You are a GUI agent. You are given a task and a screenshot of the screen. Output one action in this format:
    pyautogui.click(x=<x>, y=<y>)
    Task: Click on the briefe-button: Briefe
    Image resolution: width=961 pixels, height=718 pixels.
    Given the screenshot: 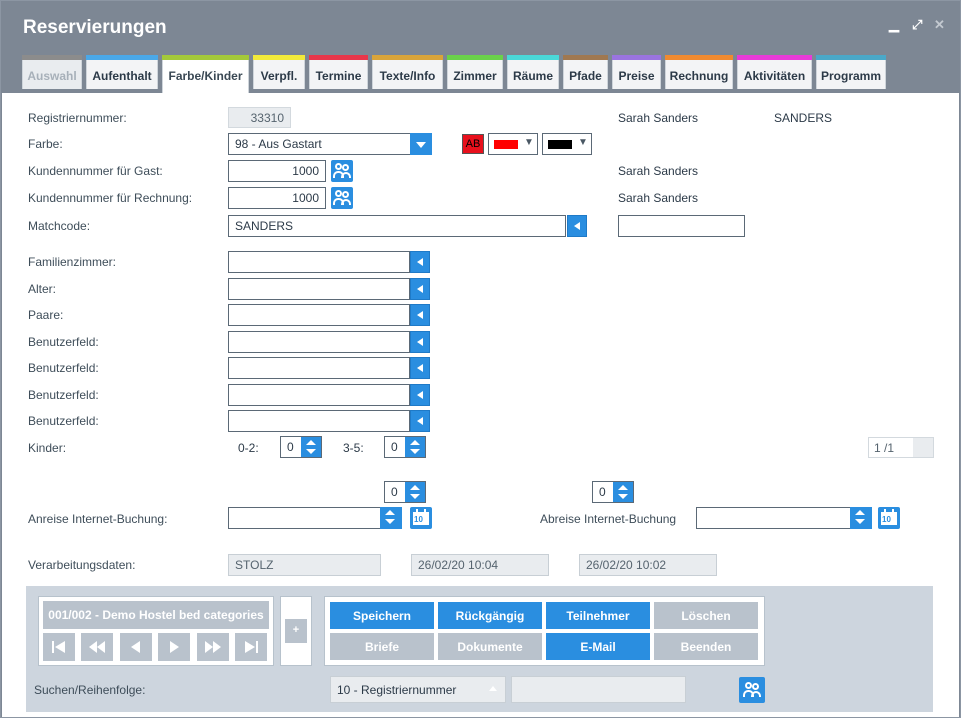 What is the action you would take?
    pyautogui.click(x=382, y=646)
    